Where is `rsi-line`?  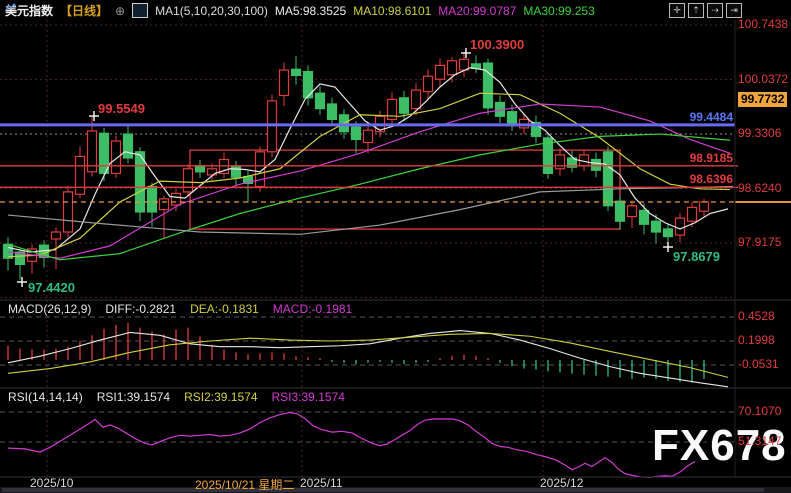
rsi-line is located at coordinates (351, 444).